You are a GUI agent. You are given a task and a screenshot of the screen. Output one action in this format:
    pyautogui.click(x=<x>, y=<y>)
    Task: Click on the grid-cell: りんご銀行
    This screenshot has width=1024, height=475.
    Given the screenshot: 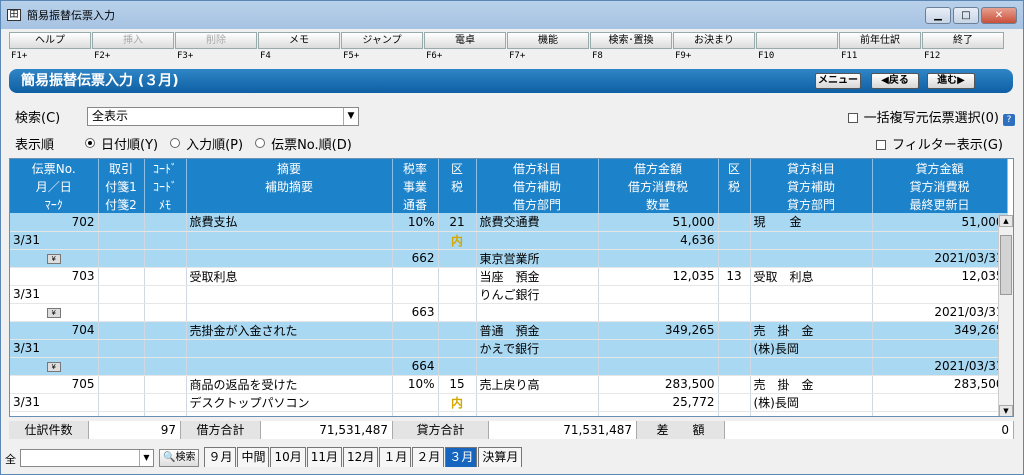 What is the action you would take?
    pyautogui.click(x=537, y=294)
    